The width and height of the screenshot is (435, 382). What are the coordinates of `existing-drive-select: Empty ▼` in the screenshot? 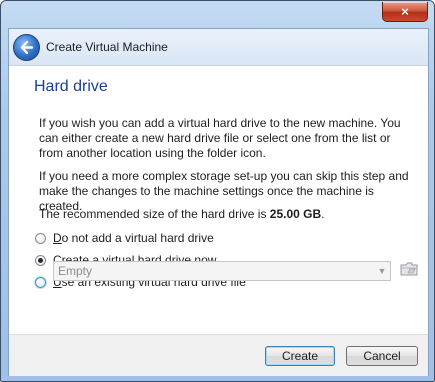 It's located at (222, 271).